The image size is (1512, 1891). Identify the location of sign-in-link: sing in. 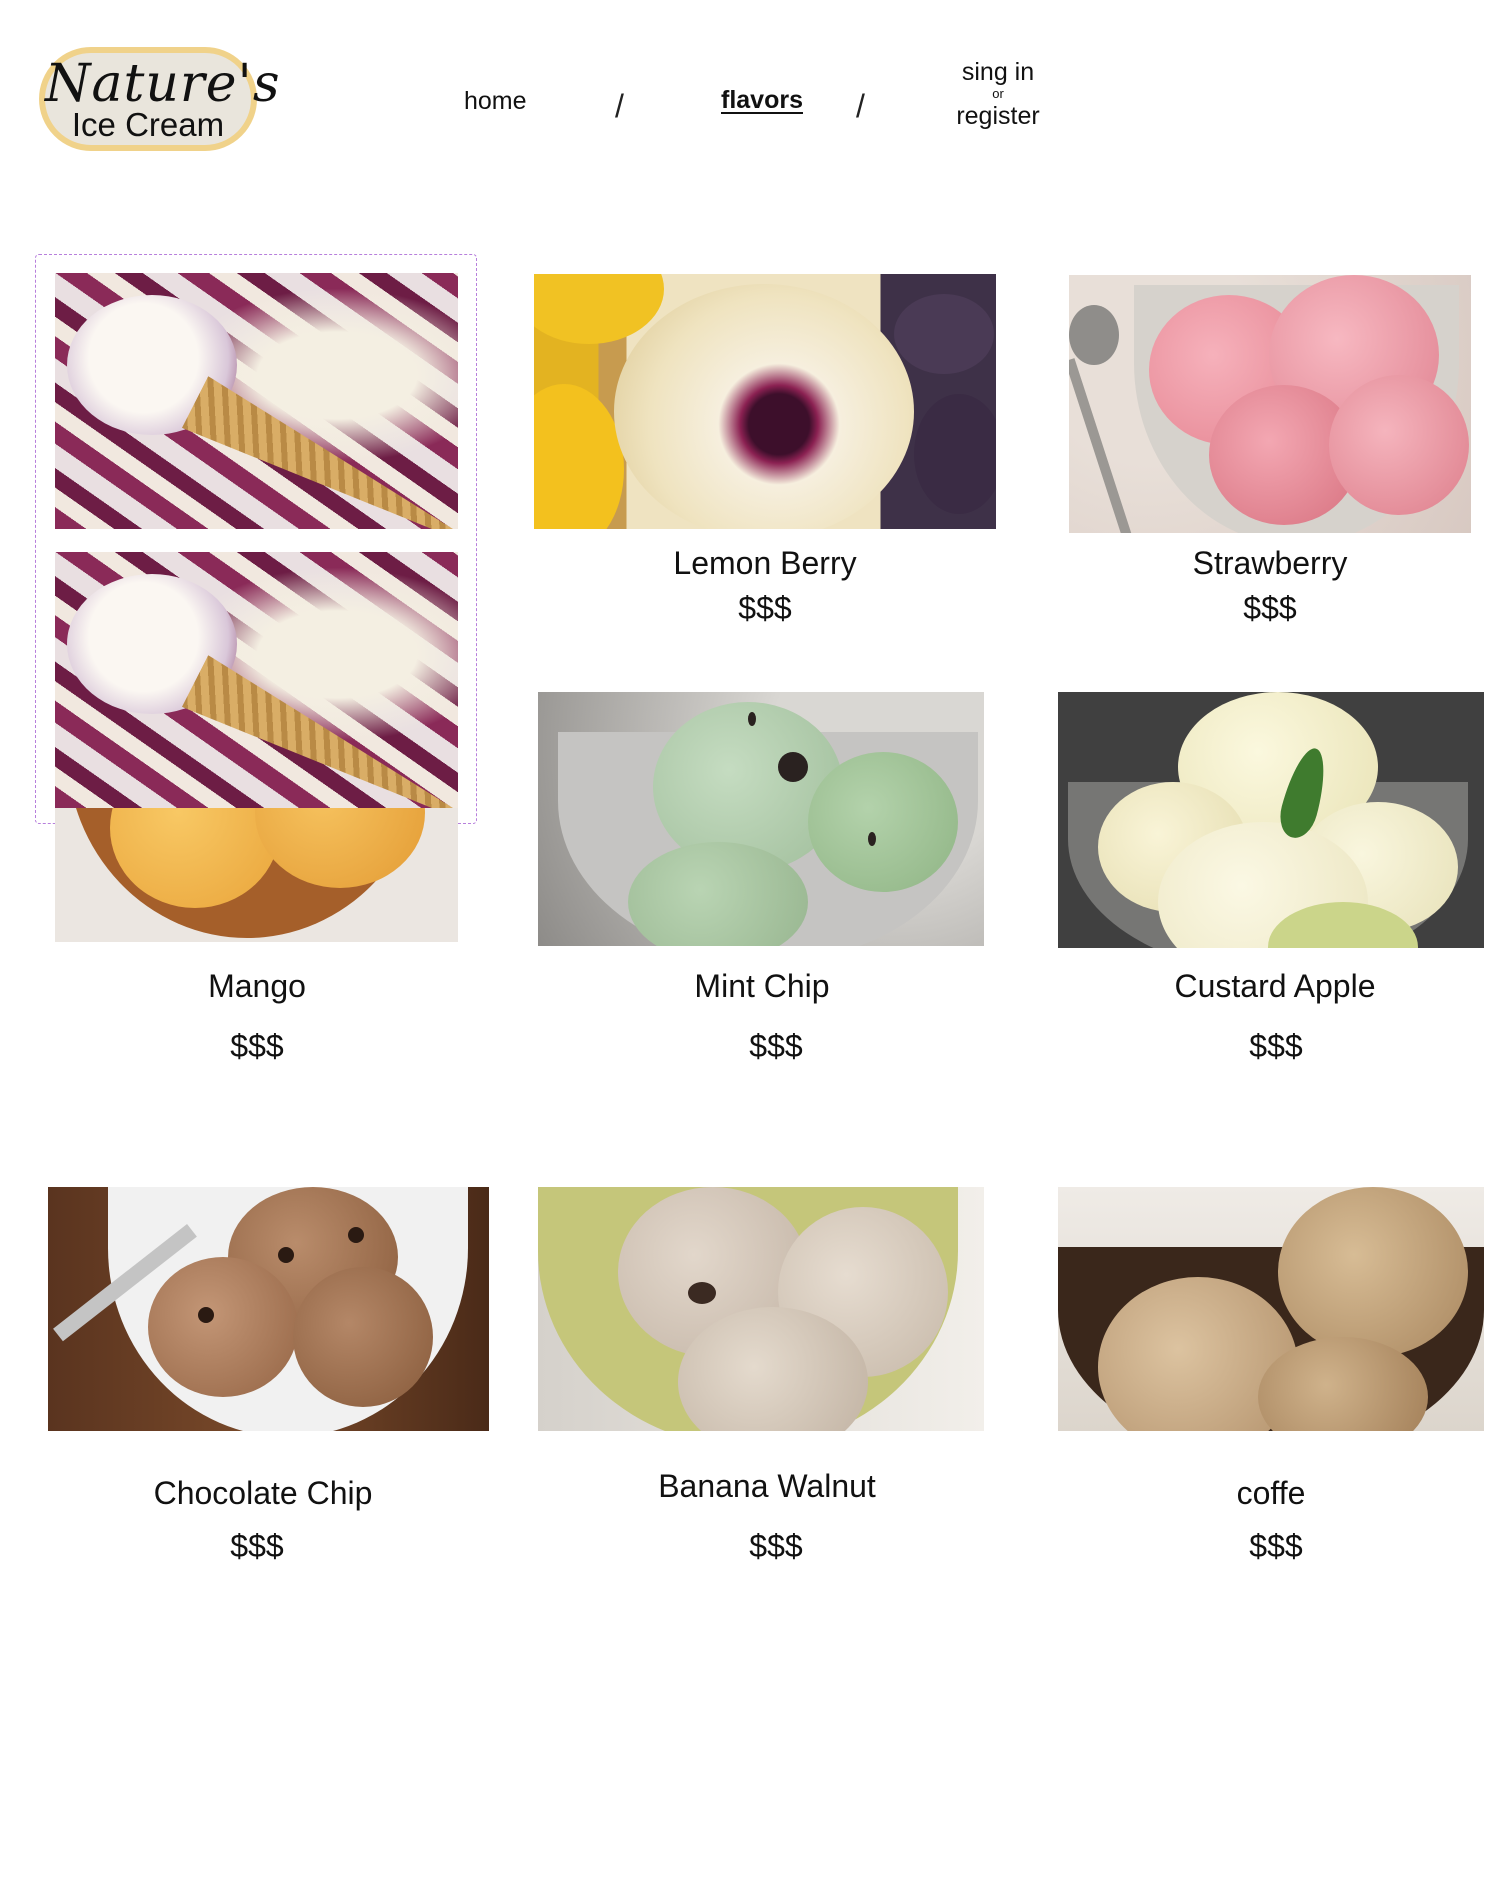
(998, 72).